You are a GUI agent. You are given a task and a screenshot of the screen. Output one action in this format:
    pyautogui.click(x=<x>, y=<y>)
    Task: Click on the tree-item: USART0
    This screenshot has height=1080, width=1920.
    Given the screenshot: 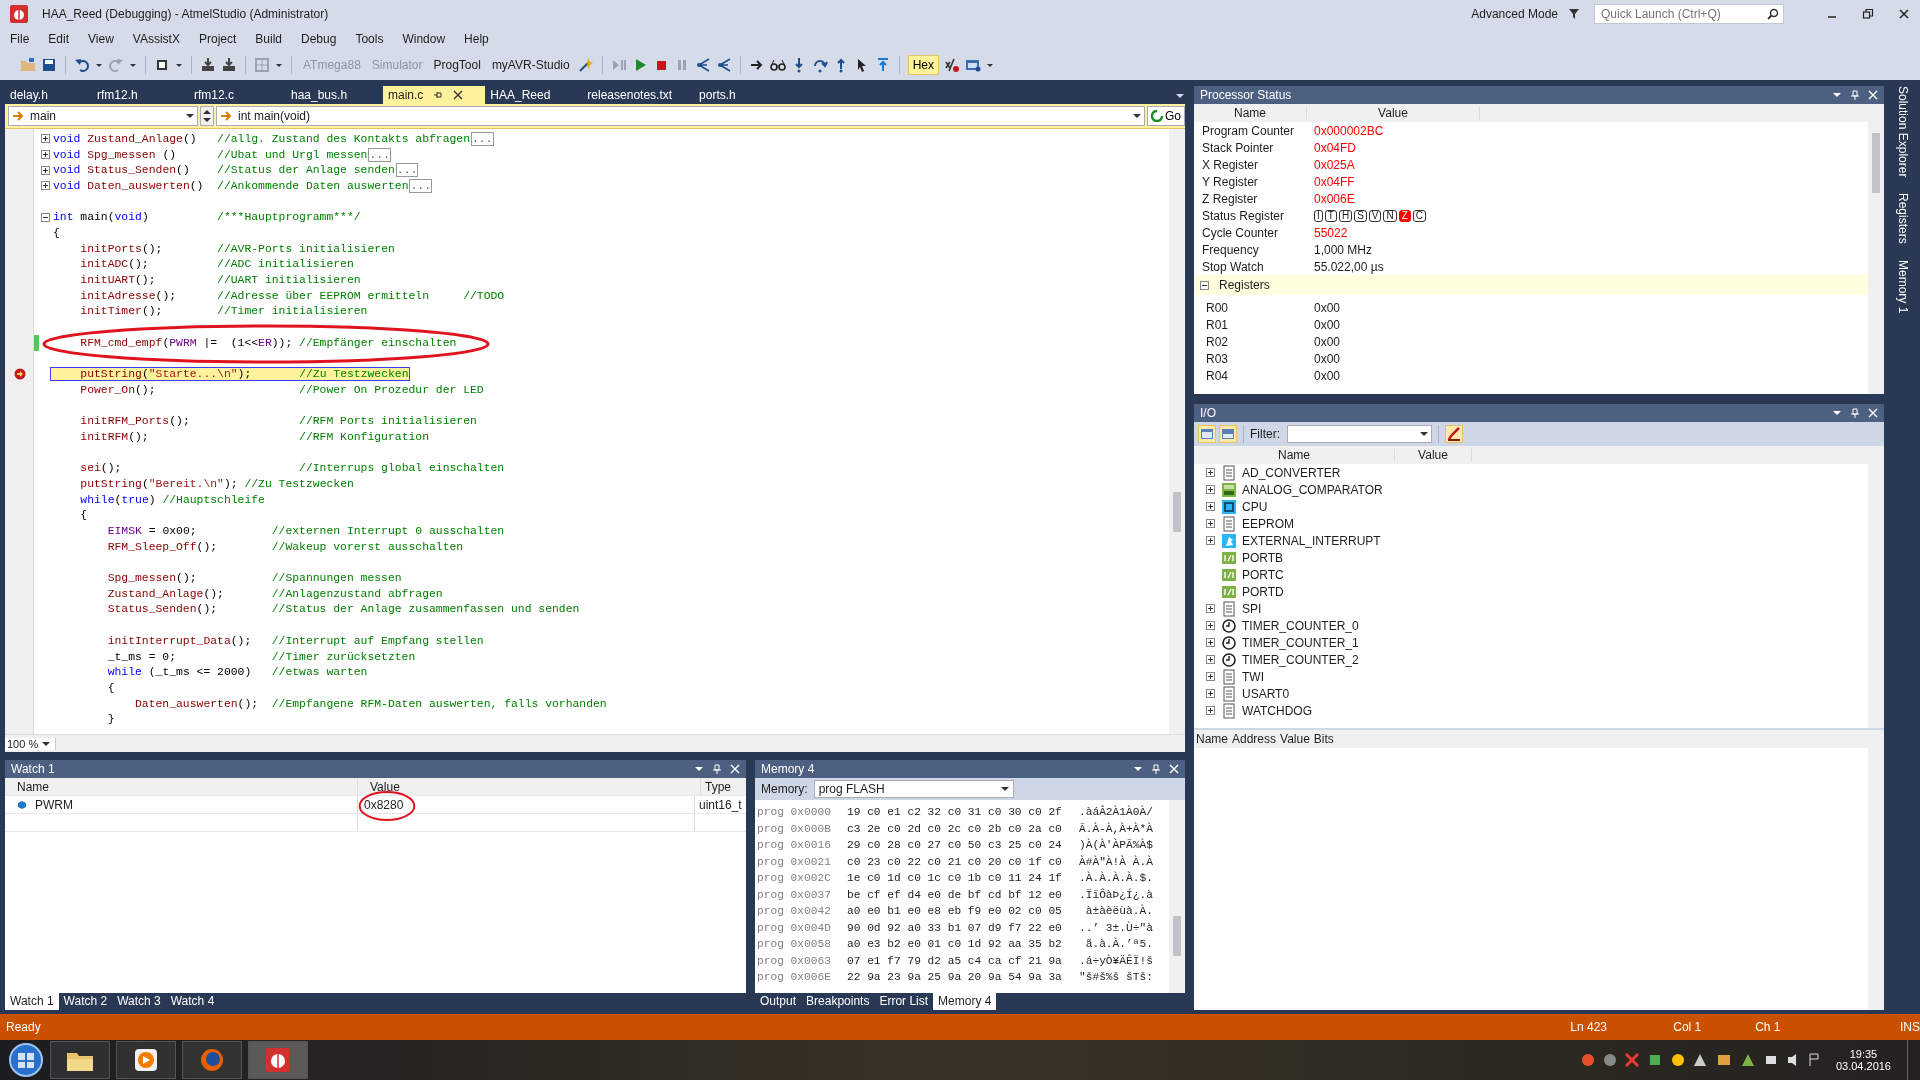 What is the action you would take?
    pyautogui.click(x=1266, y=693)
    